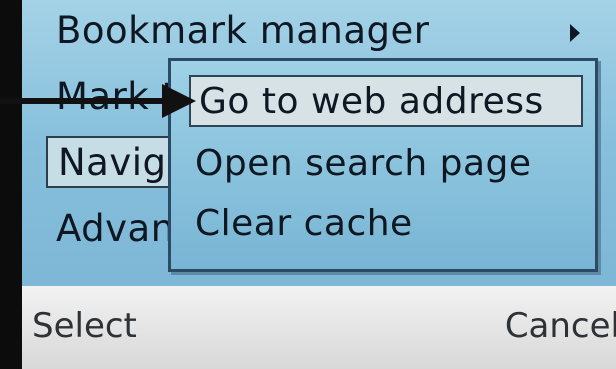 The width and height of the screenshot is (616, 369). I want to click on popup-item-open-search-page: Open search page, so click(363, 164).